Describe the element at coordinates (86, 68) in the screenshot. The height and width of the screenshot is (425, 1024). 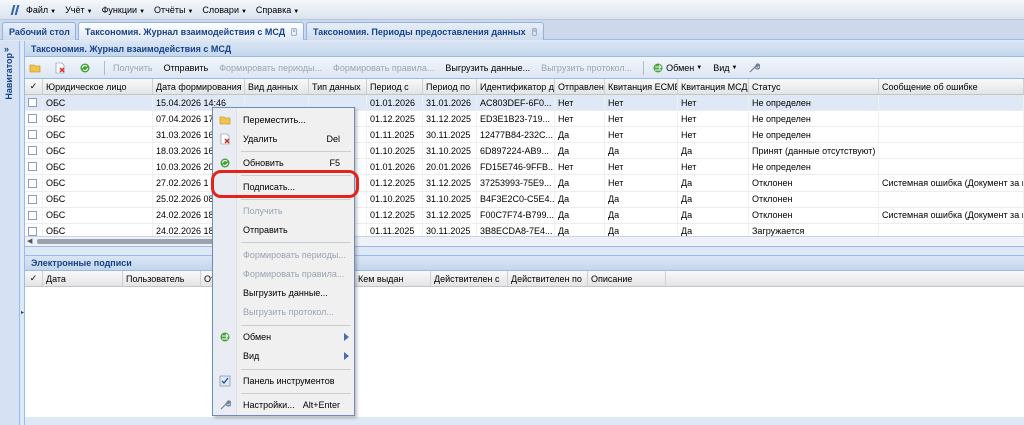
I see `refresh-button` at that location.